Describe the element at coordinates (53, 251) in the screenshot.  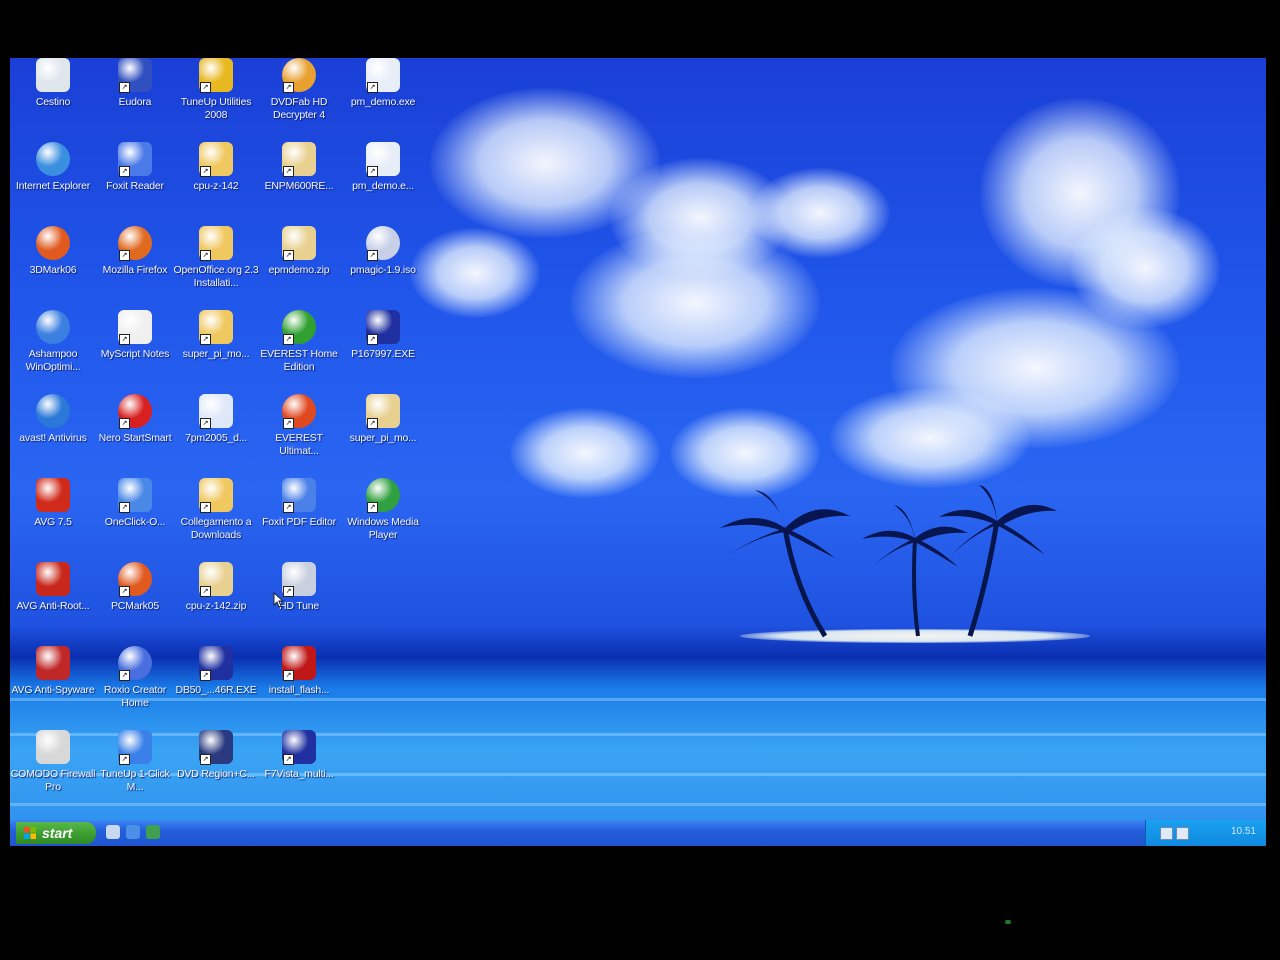
I see `desktop-icon: 3DMark06` at that location.